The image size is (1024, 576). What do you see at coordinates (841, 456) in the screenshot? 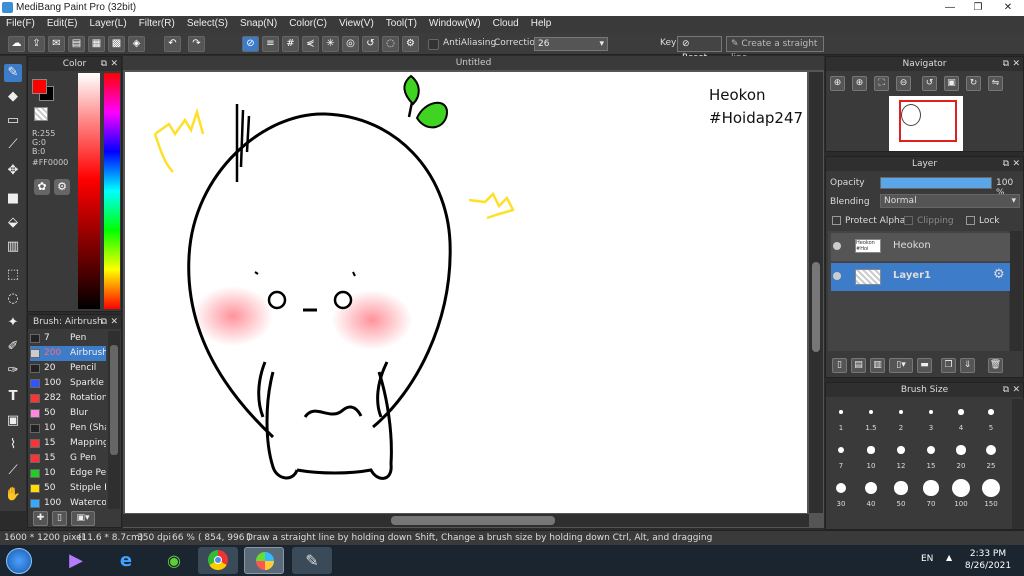
I see `brush-size-option: 7` at bounding box center [841, 456].